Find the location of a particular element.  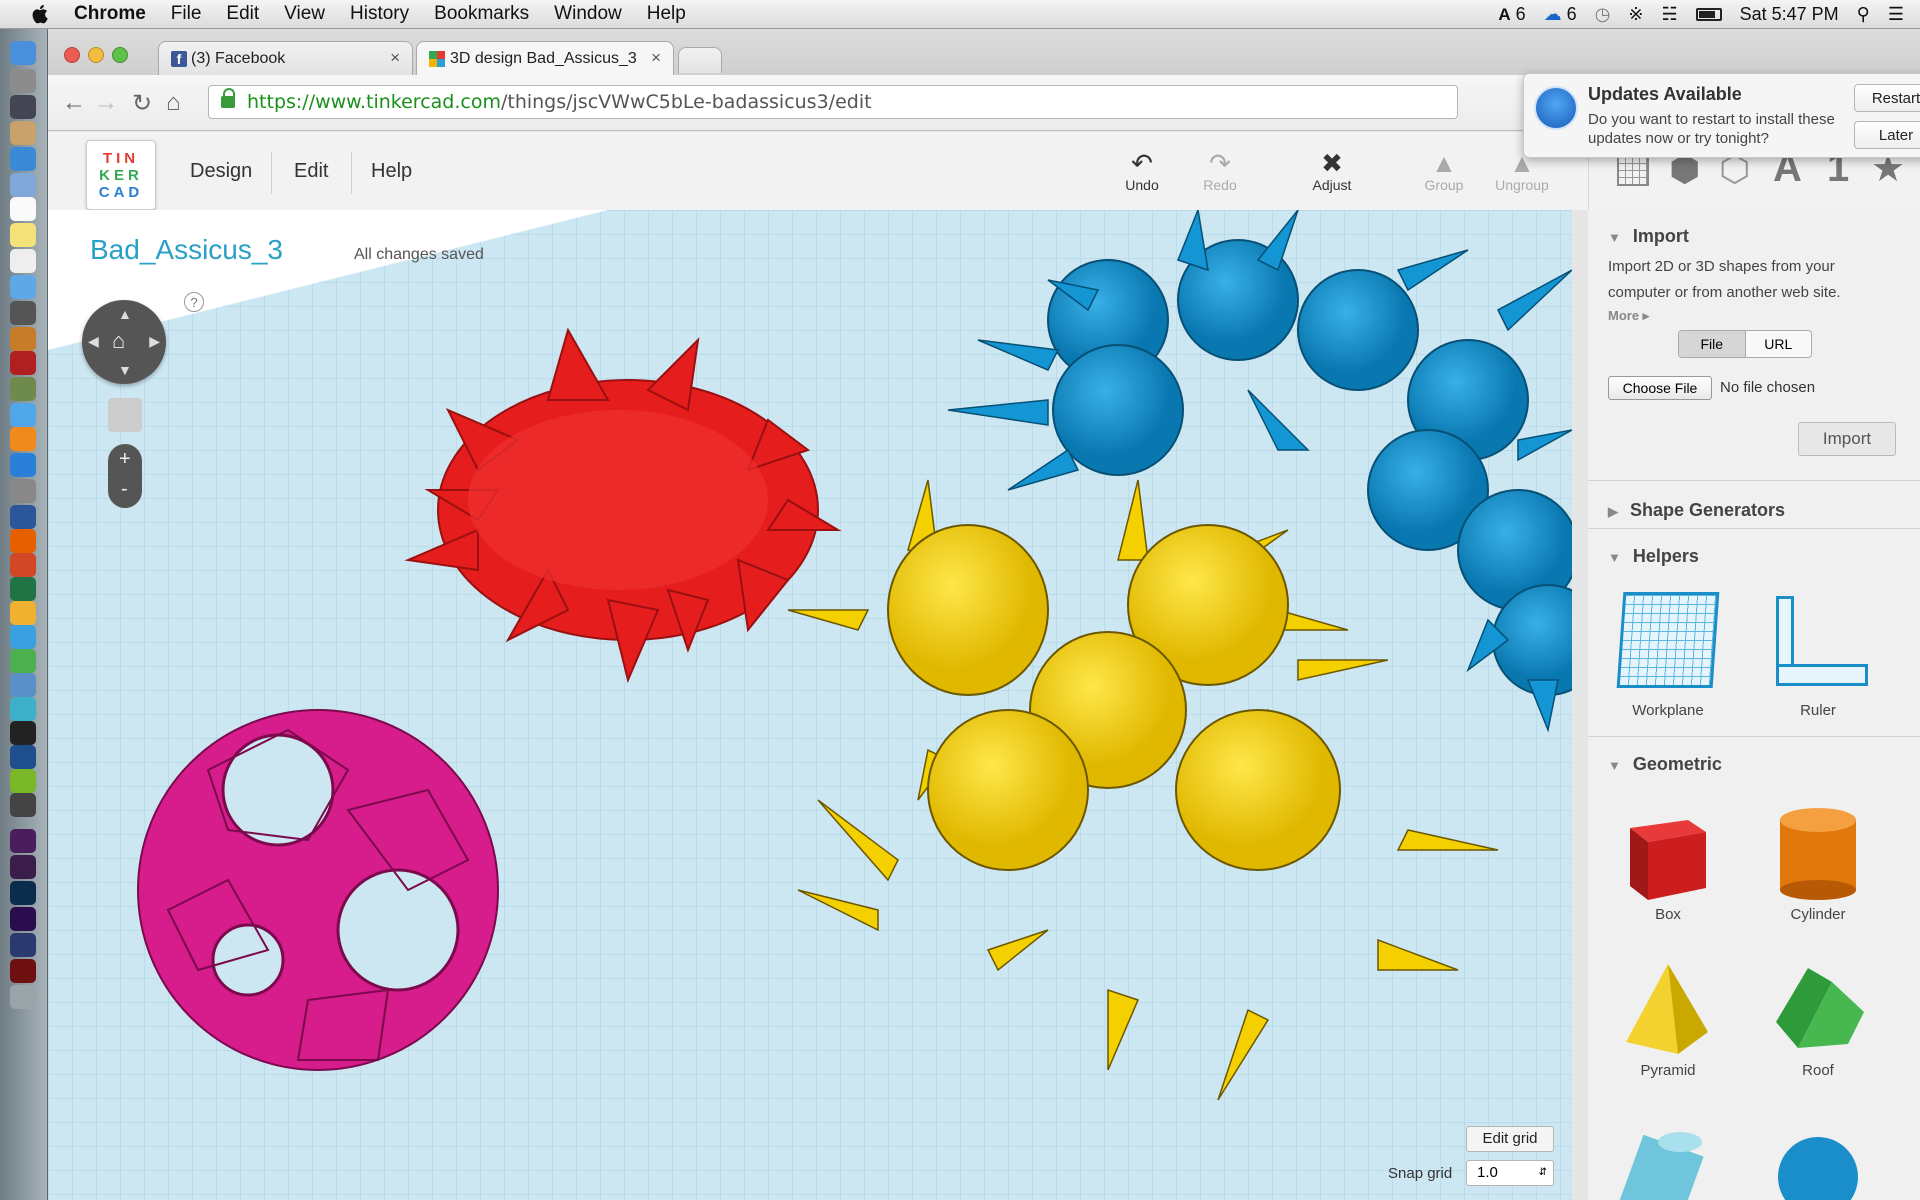

launchpad-icon is located at coordinates (23, 81).